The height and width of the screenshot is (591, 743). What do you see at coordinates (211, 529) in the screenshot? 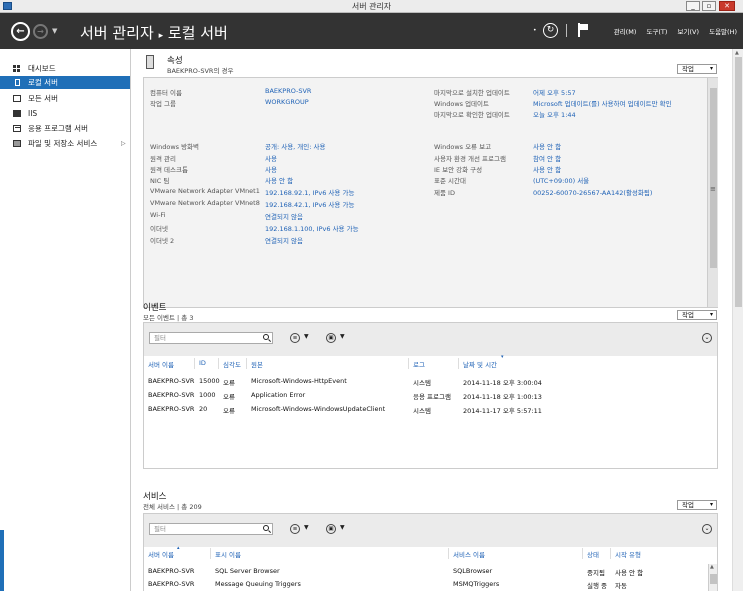
I see `services-filter-input: 필터` at bounding box center [211, 529].